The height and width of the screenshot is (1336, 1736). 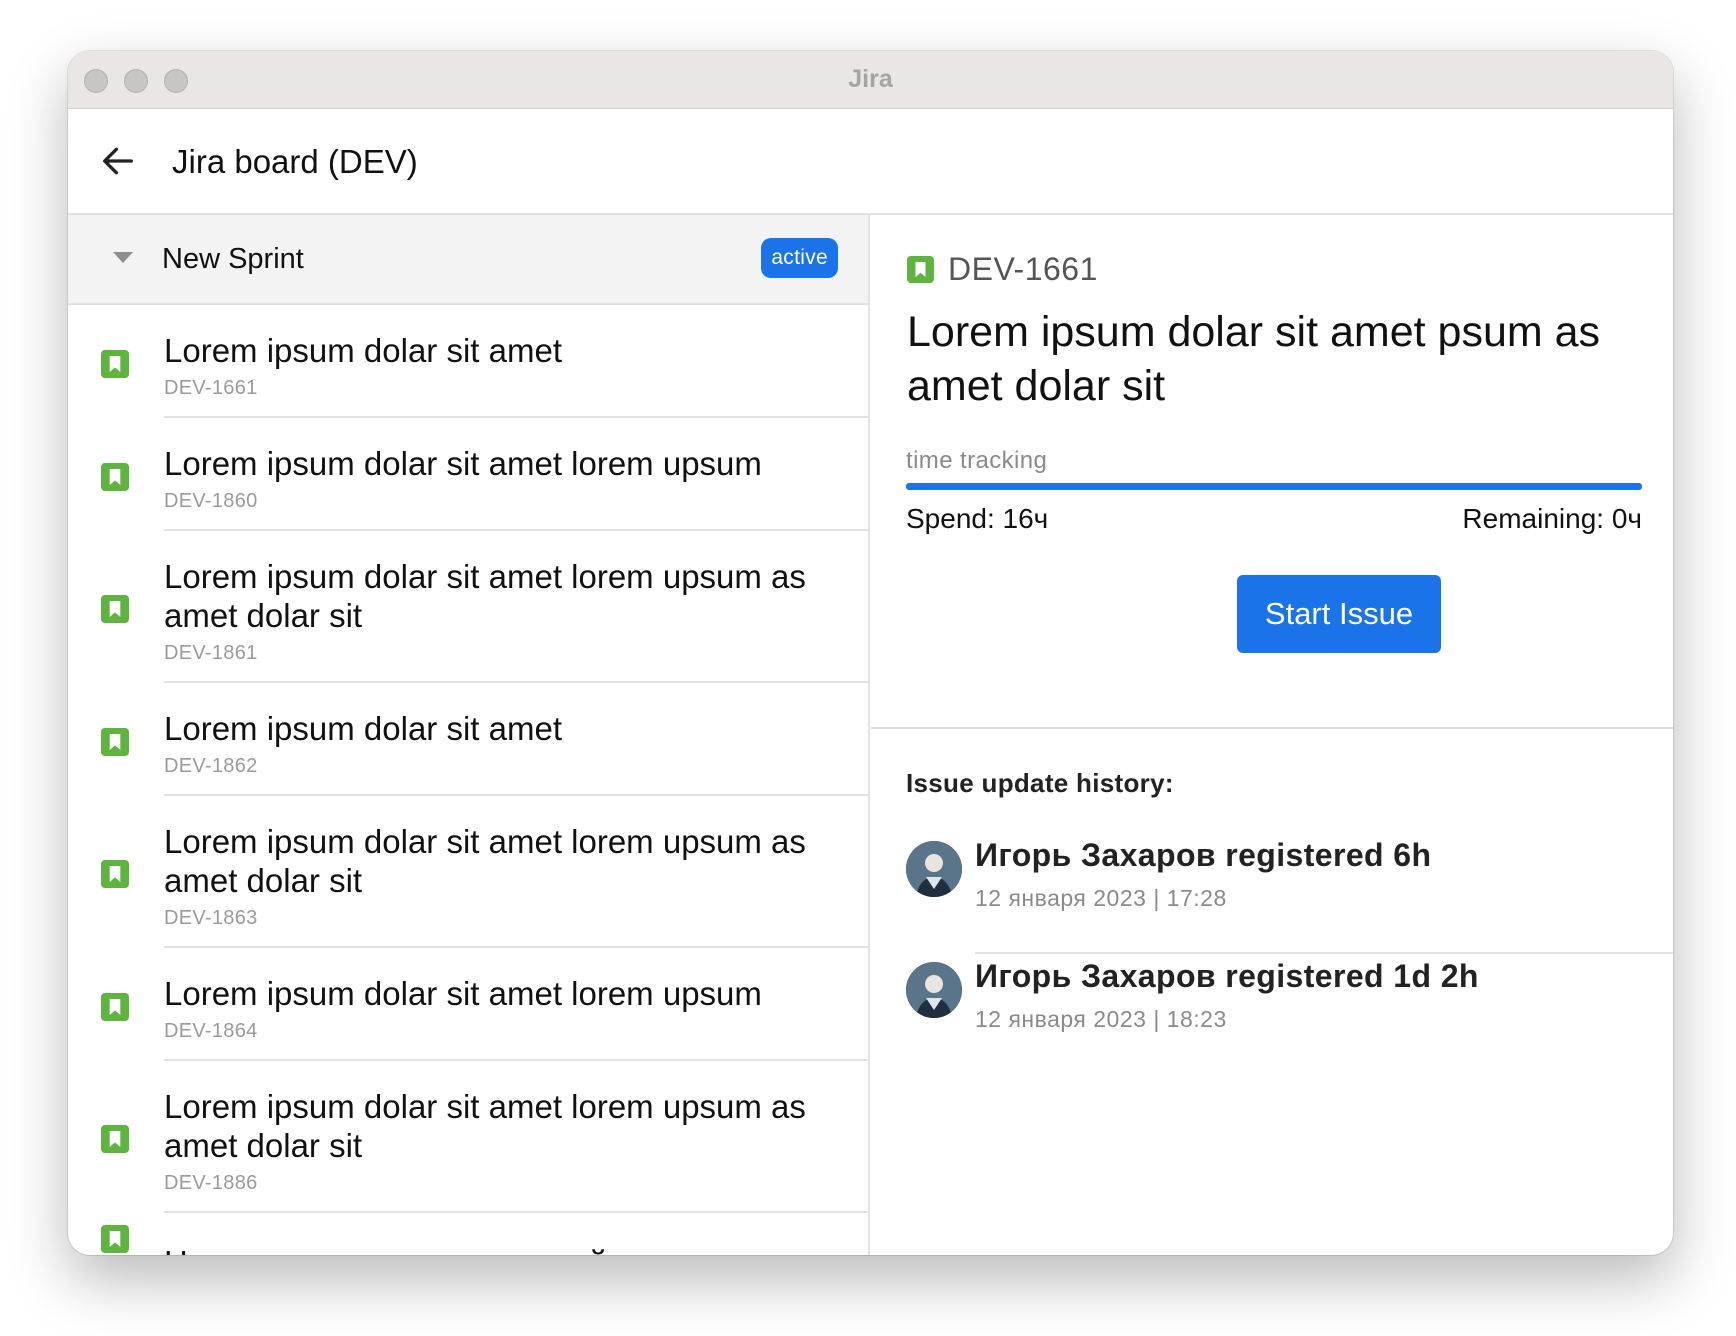 What do you see at coordinates (1339, 614) in the screenshot?
I see `start-issue-button: Start Issue` at bounding box center [1339, 614].